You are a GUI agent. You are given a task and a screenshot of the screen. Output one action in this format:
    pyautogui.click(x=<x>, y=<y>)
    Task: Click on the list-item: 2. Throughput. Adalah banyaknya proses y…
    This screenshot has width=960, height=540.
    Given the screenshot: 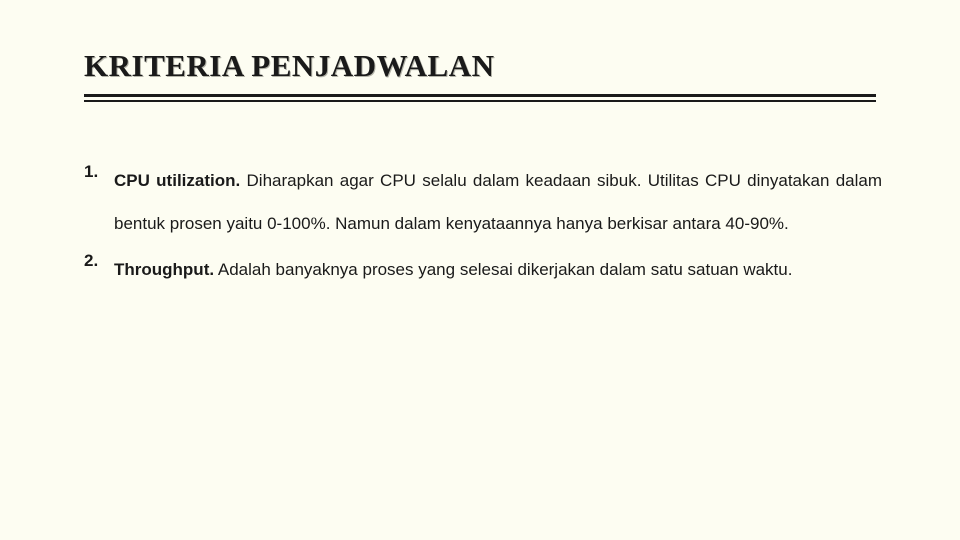 What is the action you would take?
    pyautogui.click(x=483, y=270)
    